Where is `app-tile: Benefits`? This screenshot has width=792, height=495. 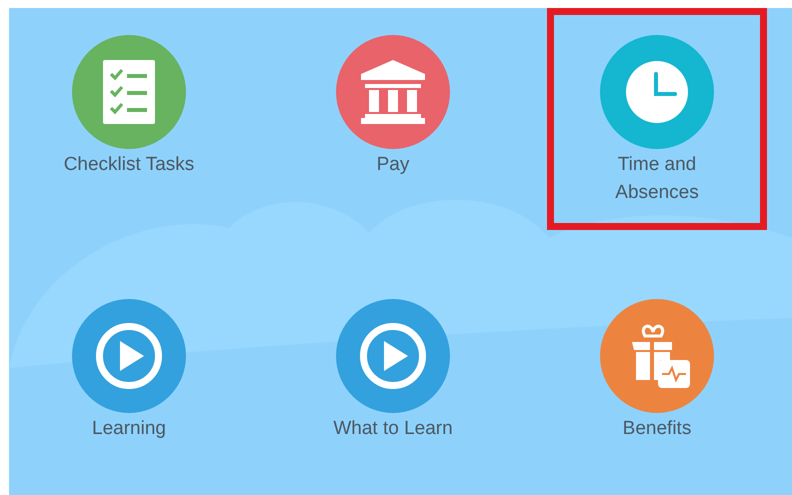
app-tile: Benefits is located at coordinates (657, 383).